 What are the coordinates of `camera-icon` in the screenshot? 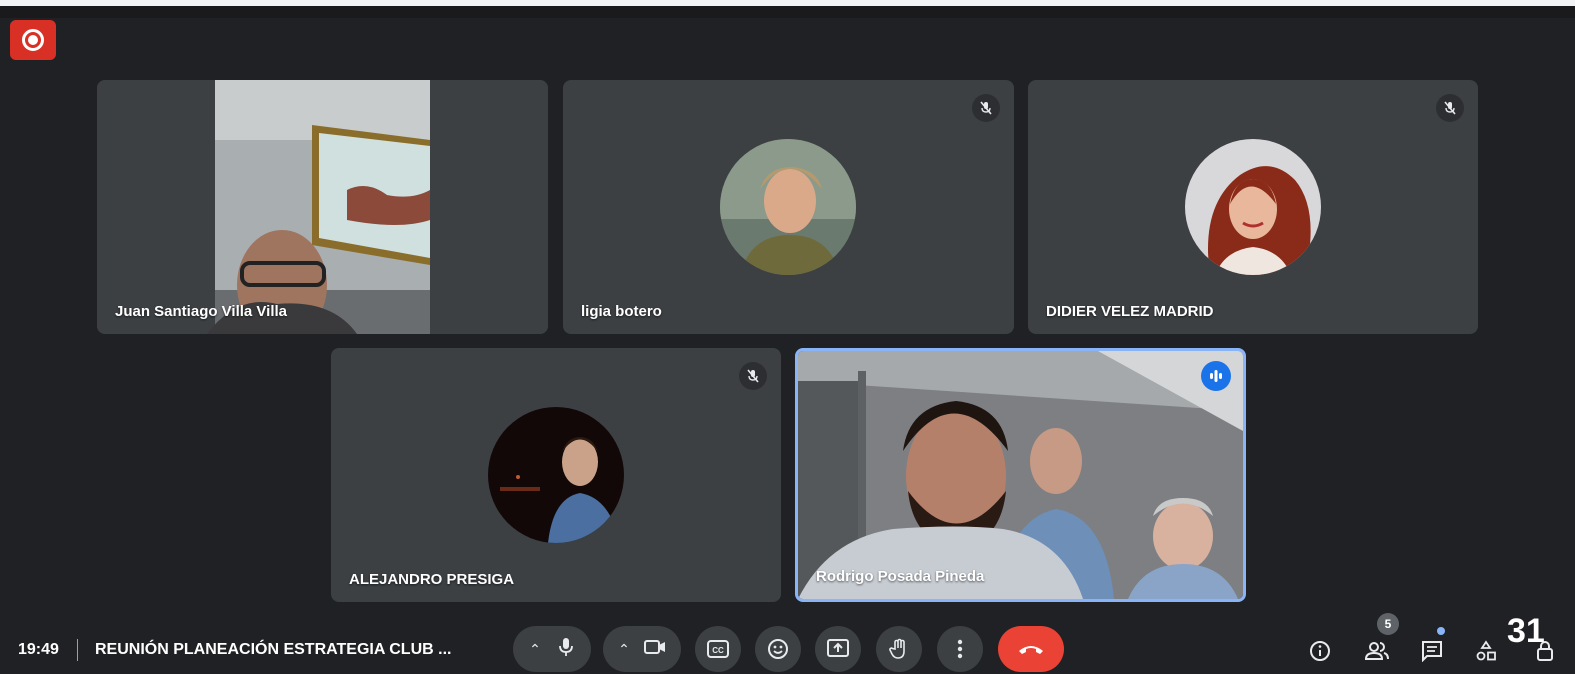 It's located at (654, 649).